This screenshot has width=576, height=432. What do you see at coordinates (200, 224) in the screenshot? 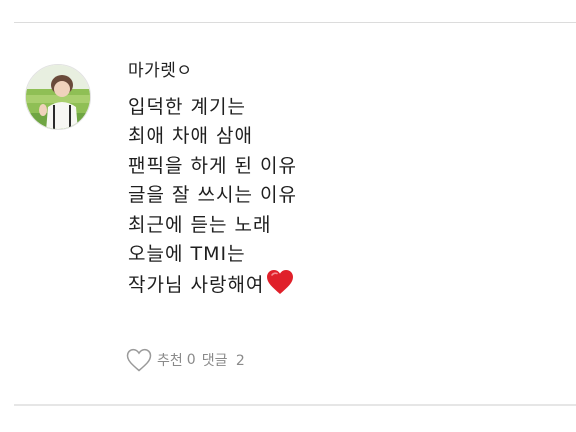
I see `comment-line: 최근에 듣는 노래` at bounding box center [200, 224].